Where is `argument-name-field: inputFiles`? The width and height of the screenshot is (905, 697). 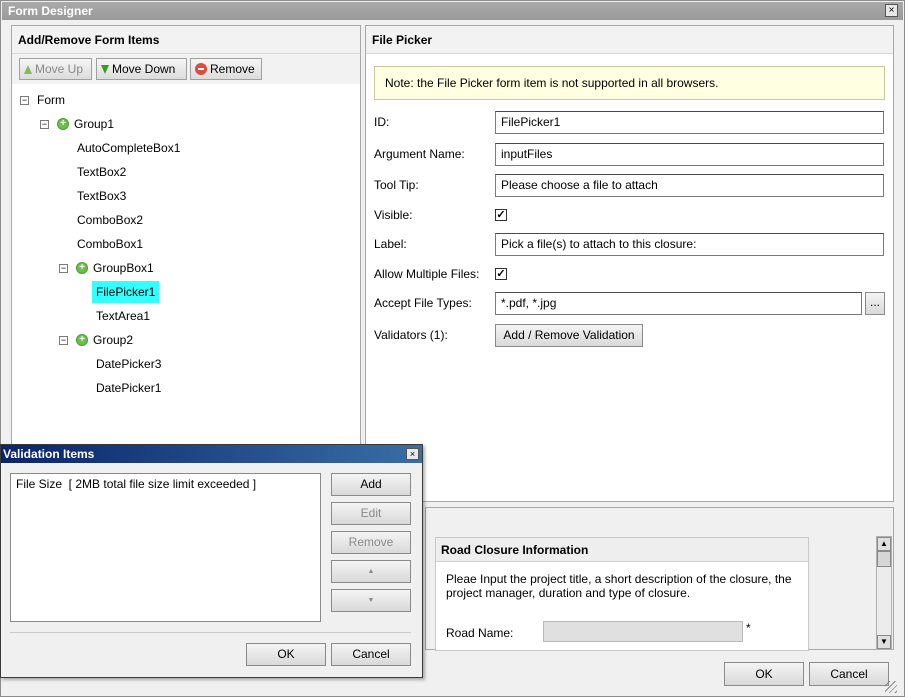 argument-name-field: inputFiles is located at coordinates (689, 154).